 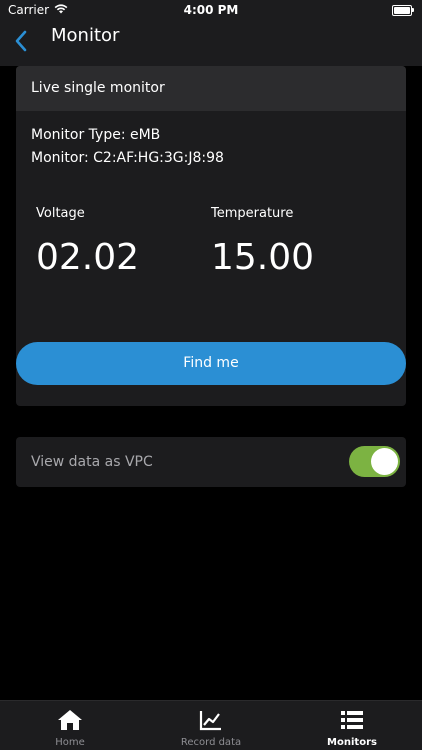 What do you see at coordinates (211, 88) in the screenshot?
I see `card-header: Live single monitor` at bounding box center [211, 88].